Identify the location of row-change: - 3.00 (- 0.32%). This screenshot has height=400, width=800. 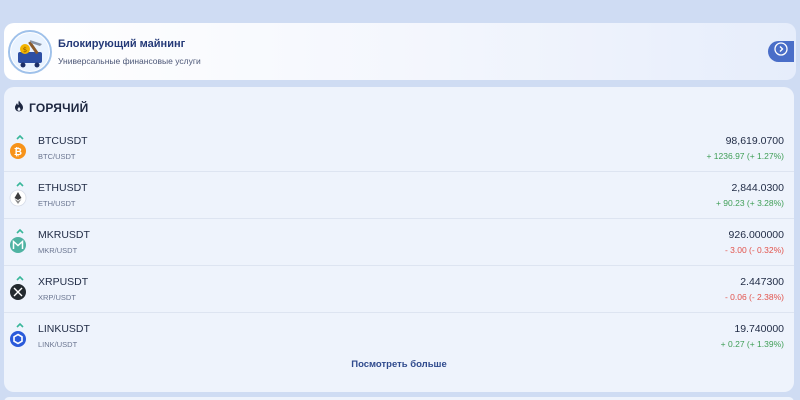
(754, 250).